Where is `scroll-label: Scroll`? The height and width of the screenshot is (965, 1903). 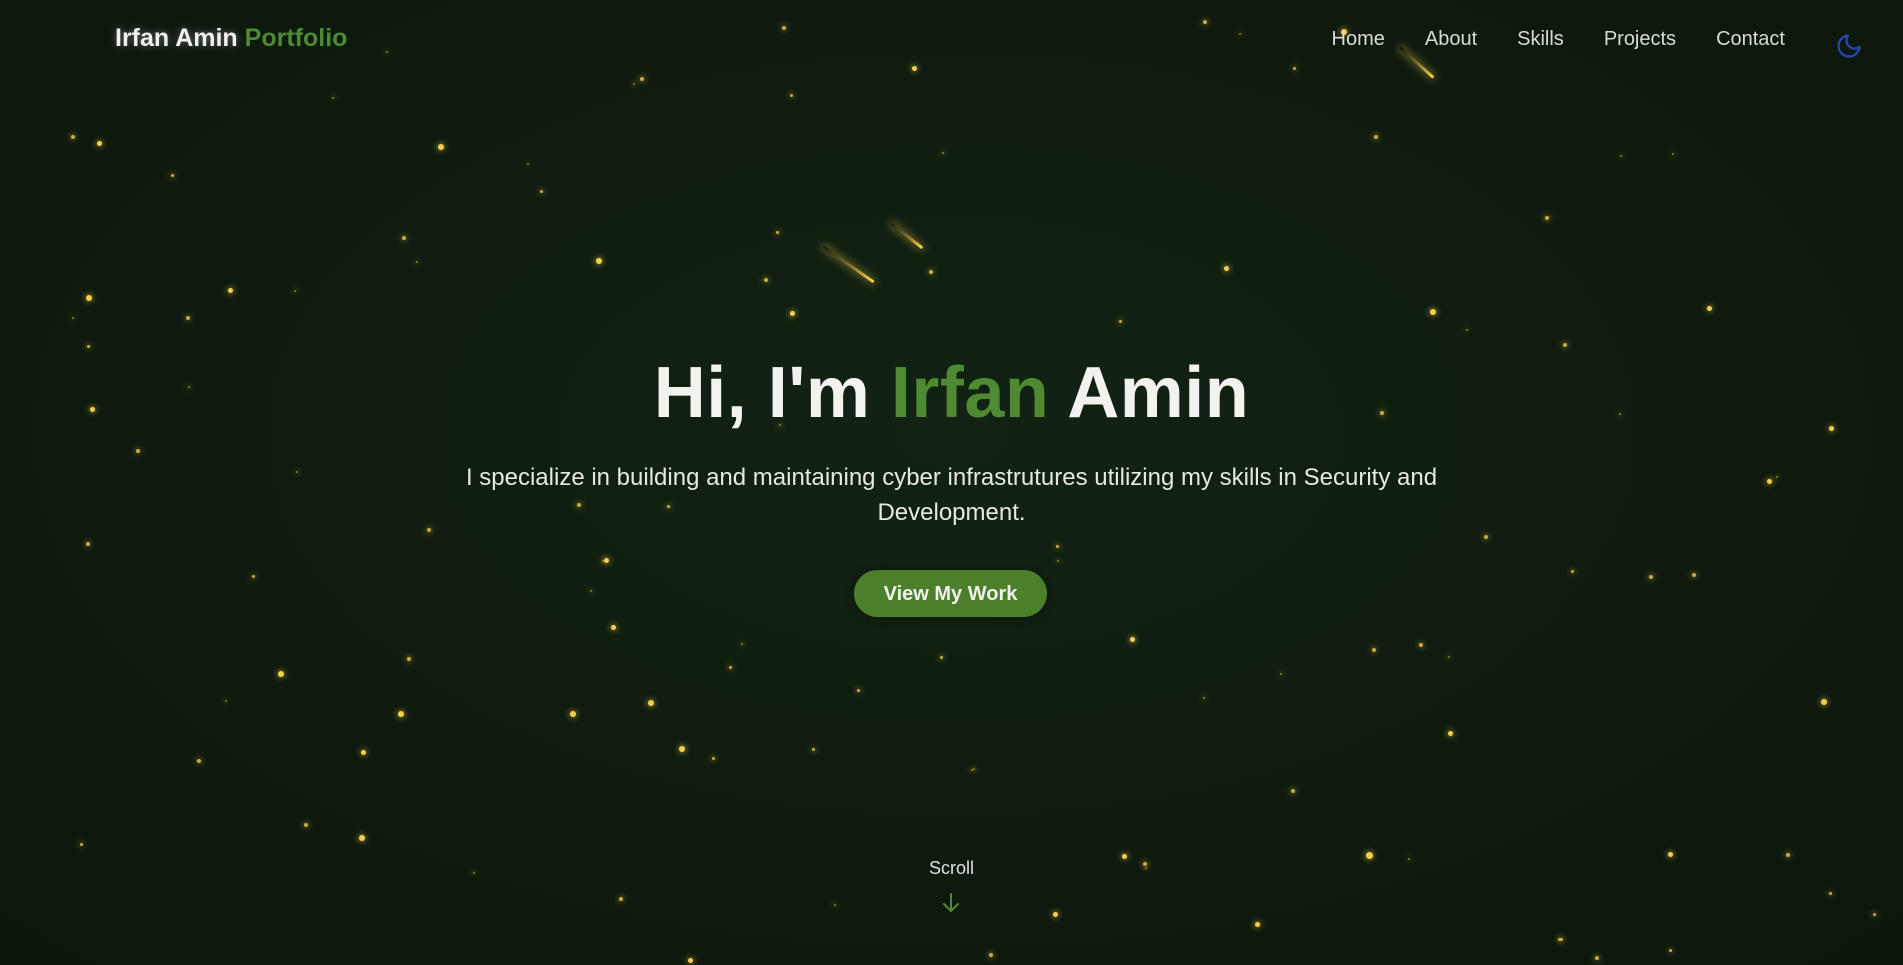
scroll-label: Scroll is located at coordinates (951, 868).